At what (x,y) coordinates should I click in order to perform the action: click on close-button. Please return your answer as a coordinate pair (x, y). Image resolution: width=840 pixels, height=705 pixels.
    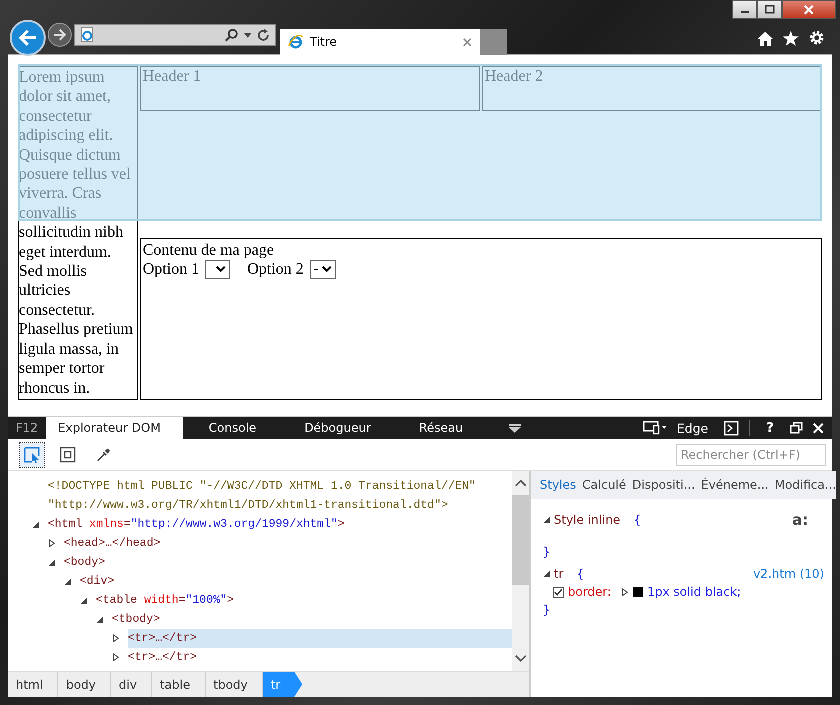
    Looking at the image, I should click on (809, 9).